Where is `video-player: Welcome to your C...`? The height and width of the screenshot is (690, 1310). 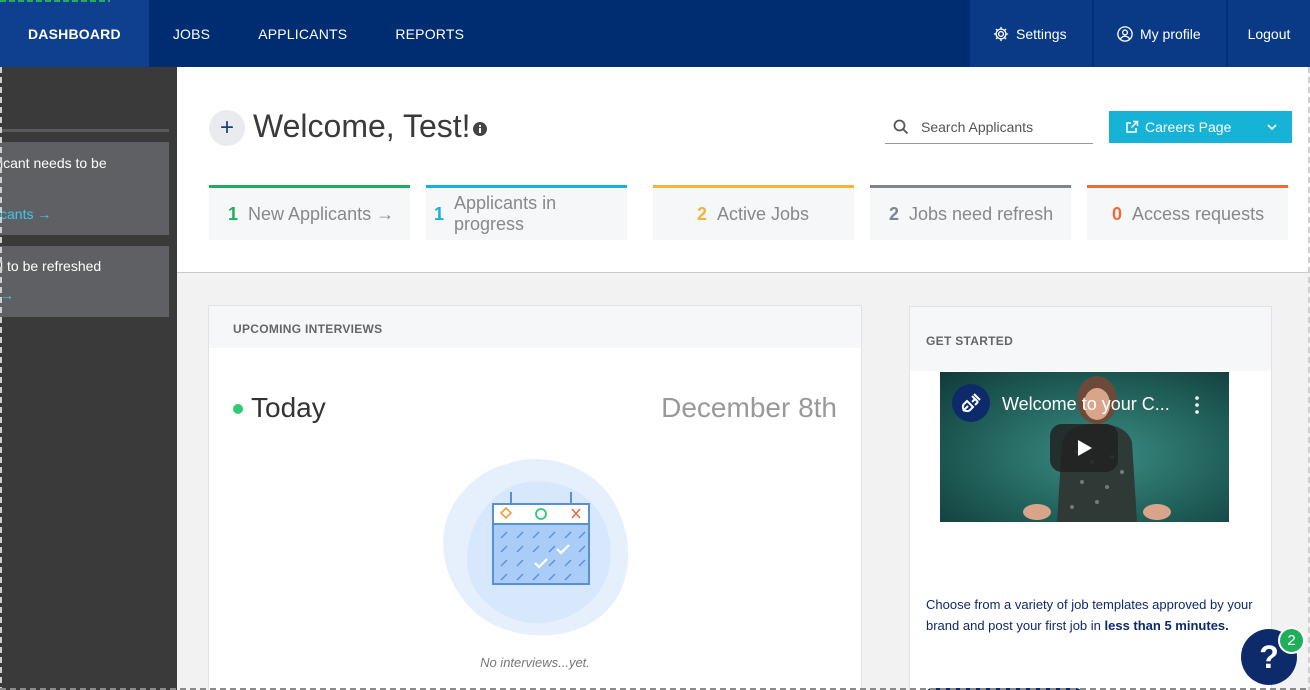
video-player: Welcome to your C... is located at coordinates (1084, 447).